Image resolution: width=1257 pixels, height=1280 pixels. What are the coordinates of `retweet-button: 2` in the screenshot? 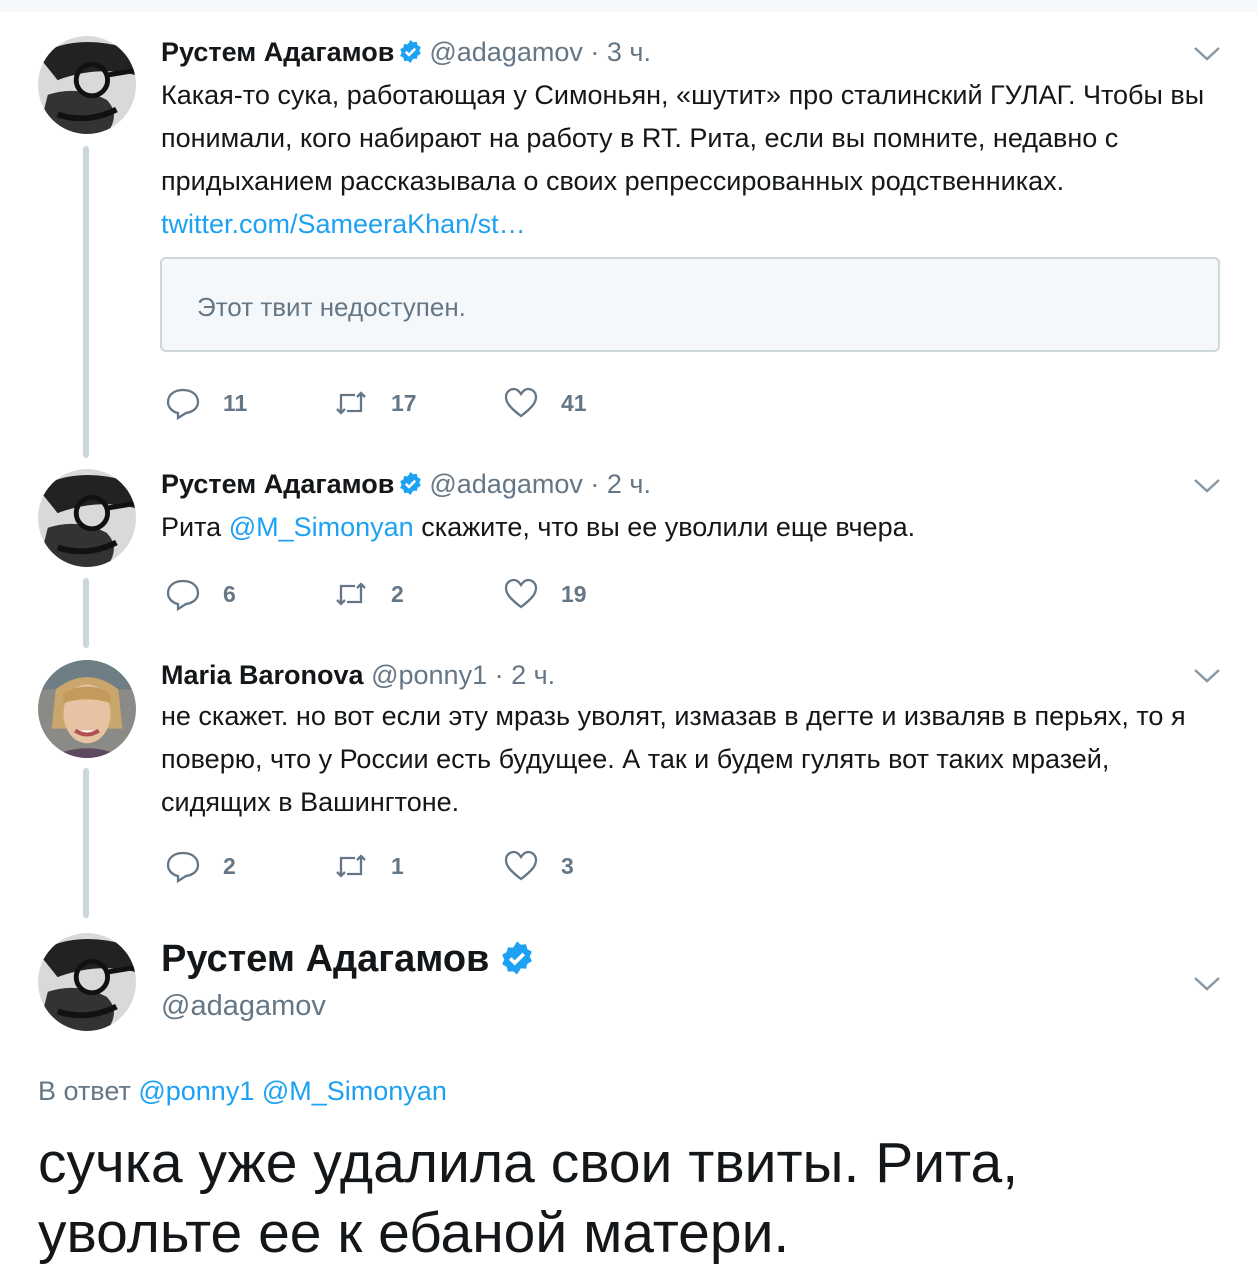 It's located at (368, 594).